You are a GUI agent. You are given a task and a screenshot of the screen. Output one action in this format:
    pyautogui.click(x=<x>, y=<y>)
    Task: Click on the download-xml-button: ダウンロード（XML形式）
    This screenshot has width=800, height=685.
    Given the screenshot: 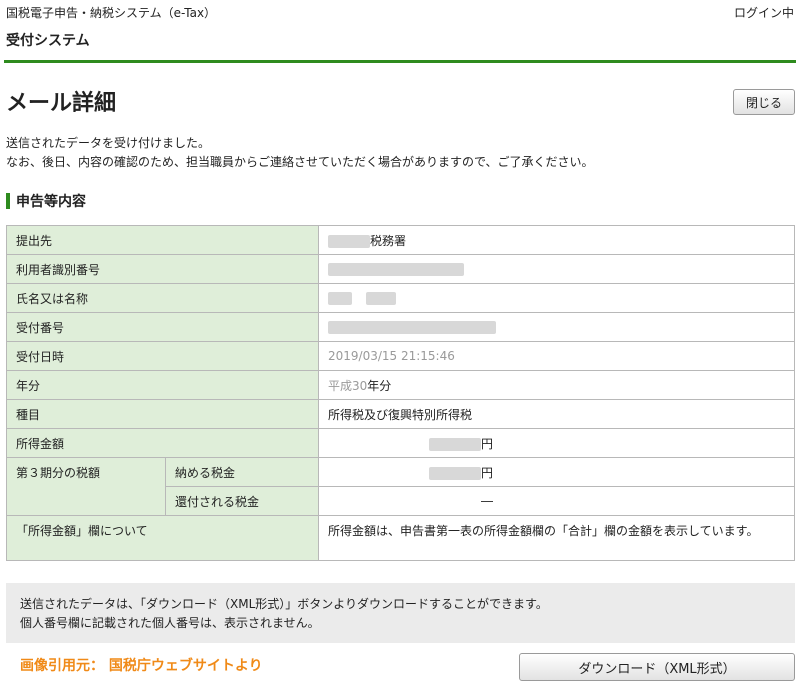 What is the action you would take?
    pyautogui.click(x=657, y=667)
    